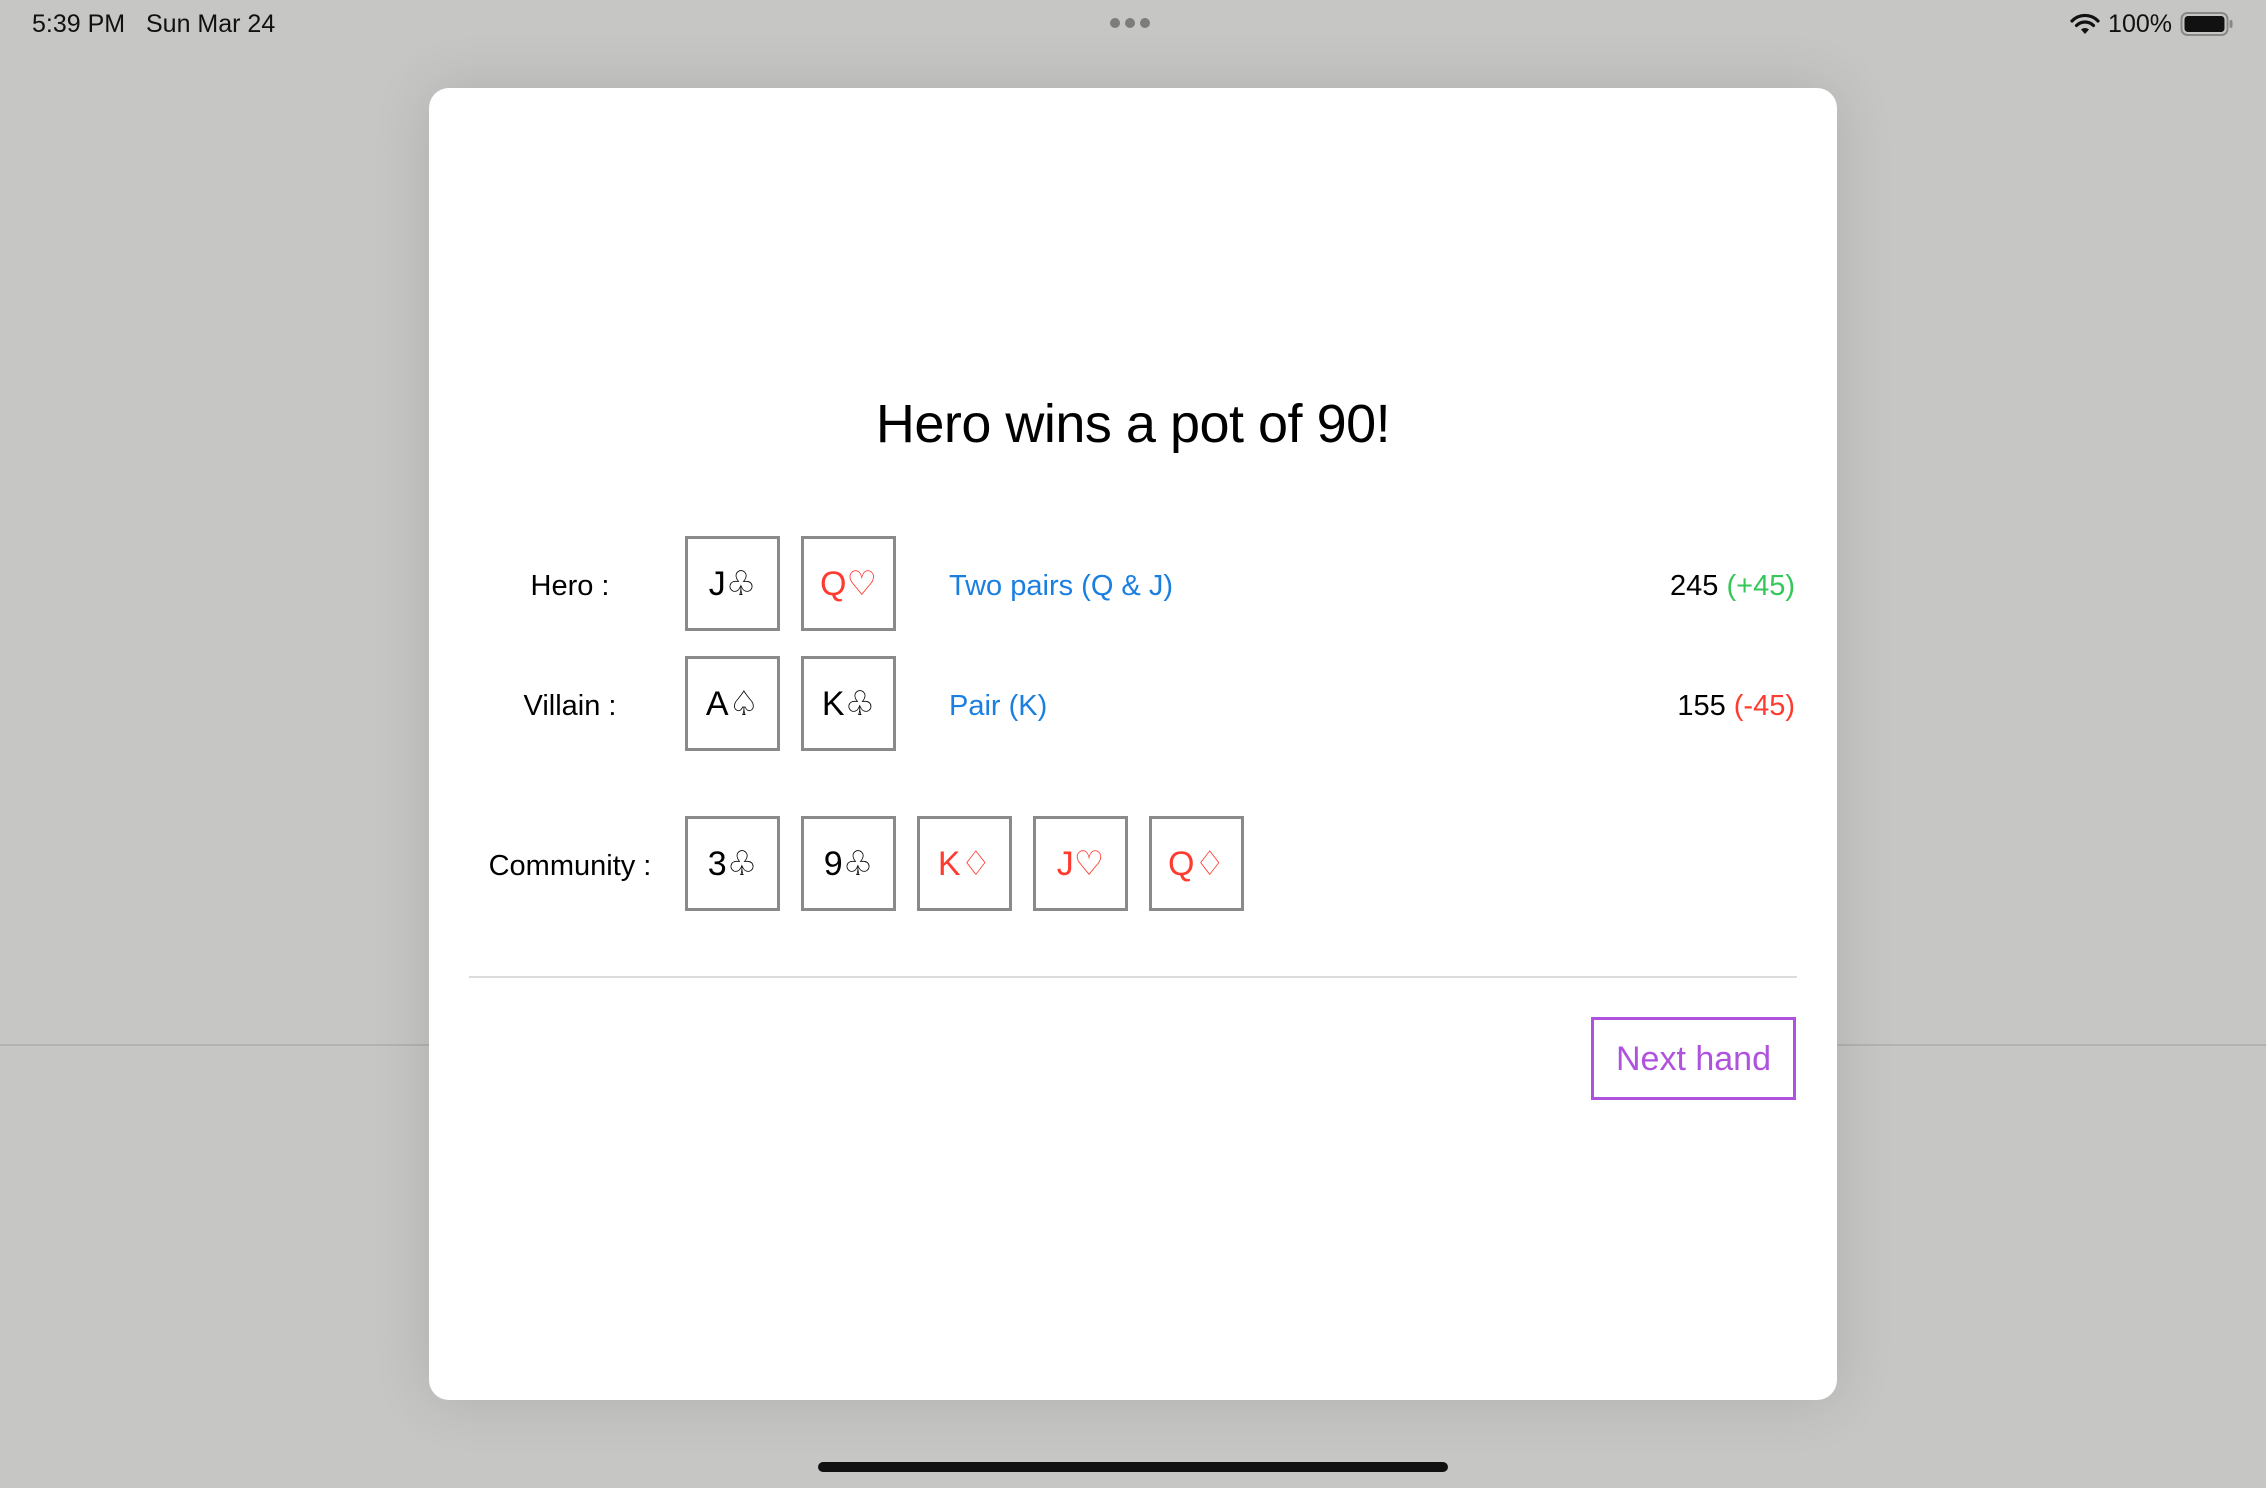  What do you see at coordinates (1764, 706) in the screenshot?
I see `villain-stack-delta: (-45)` at bounding box center [1764, 706].